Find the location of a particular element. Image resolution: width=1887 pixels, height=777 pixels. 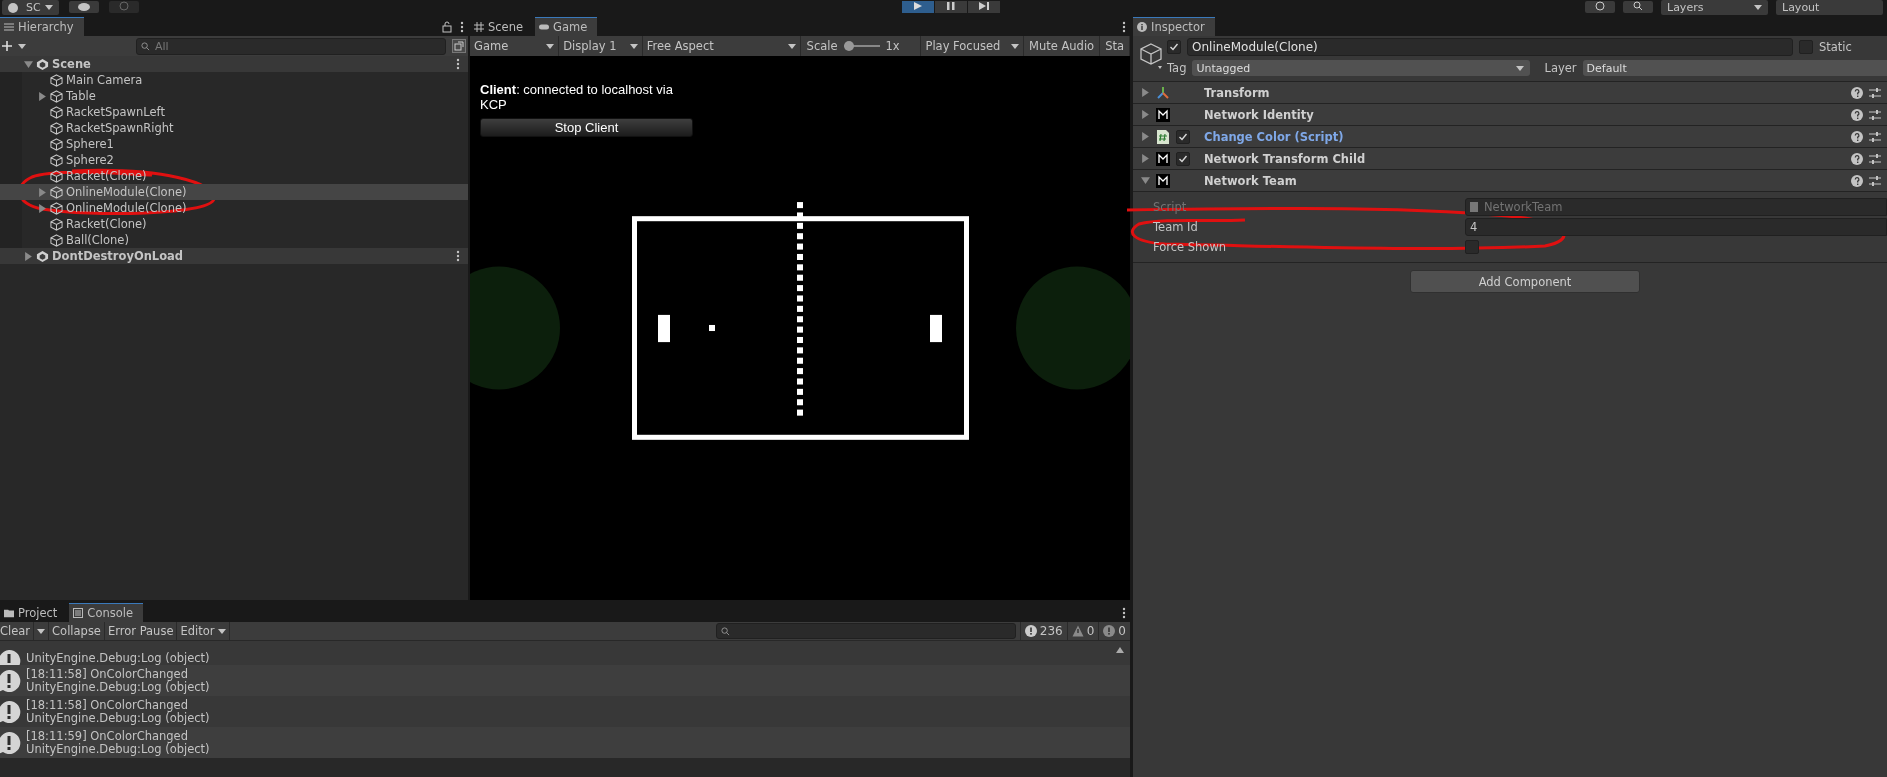

plus-icon is located at coordinates (7, 46).